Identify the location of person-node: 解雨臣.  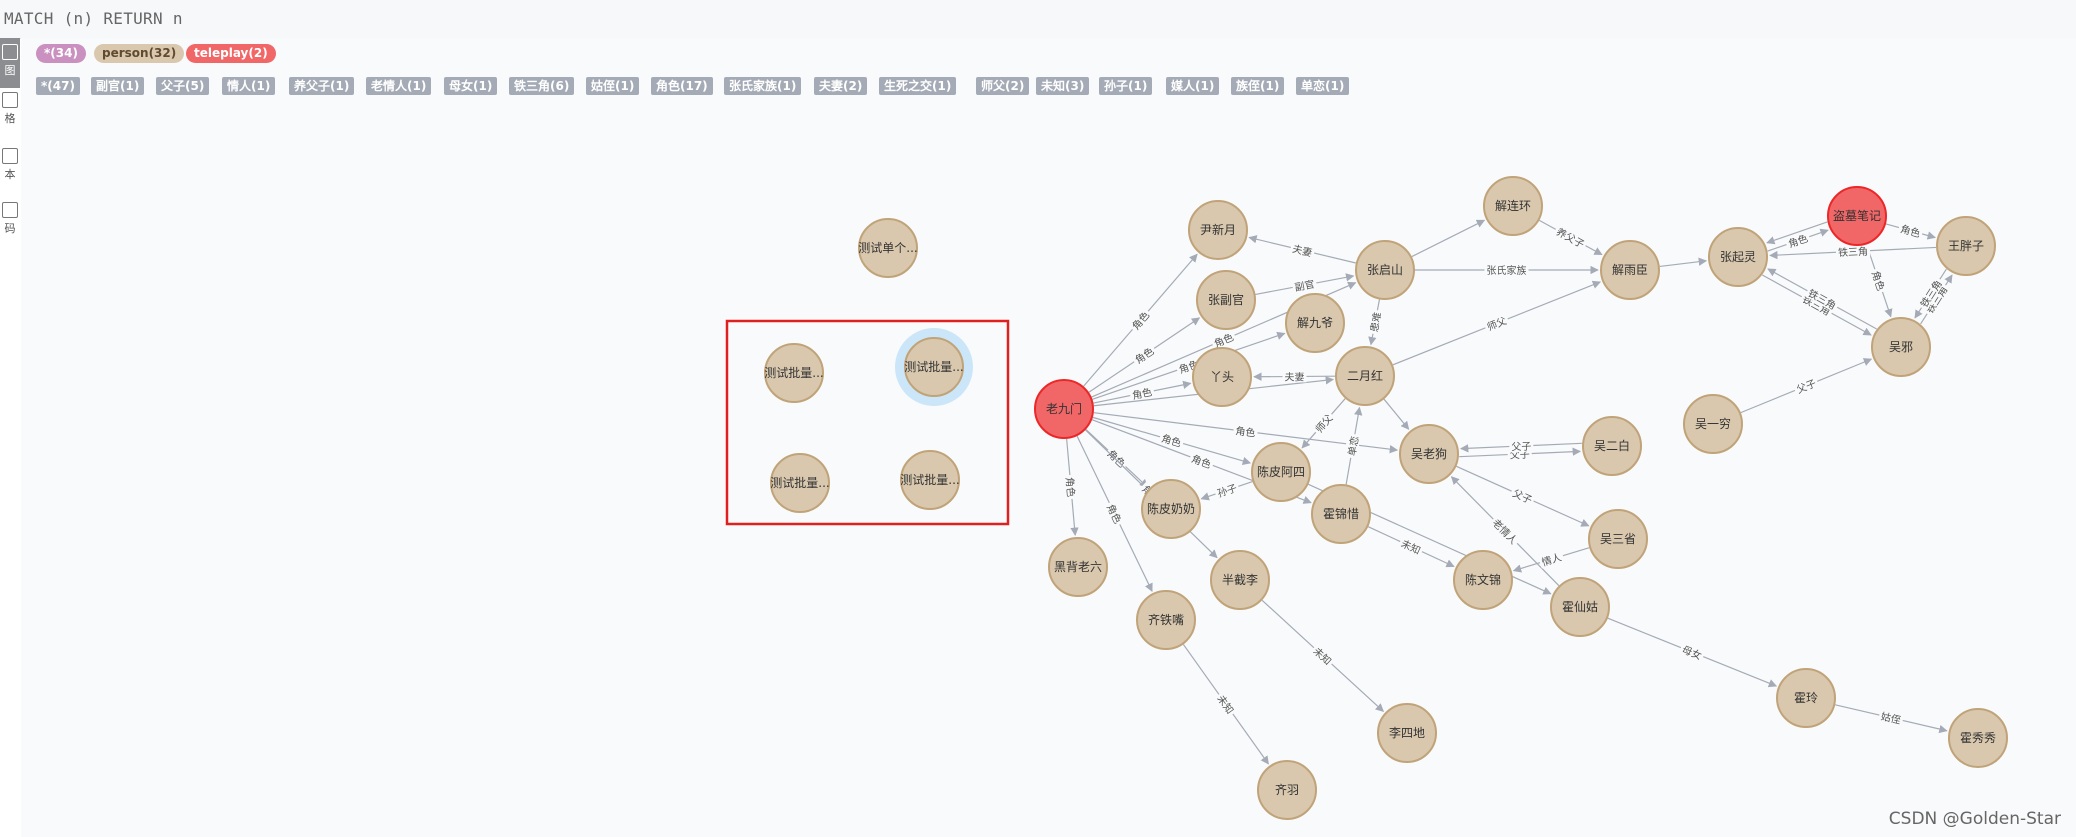
(1630, 270).